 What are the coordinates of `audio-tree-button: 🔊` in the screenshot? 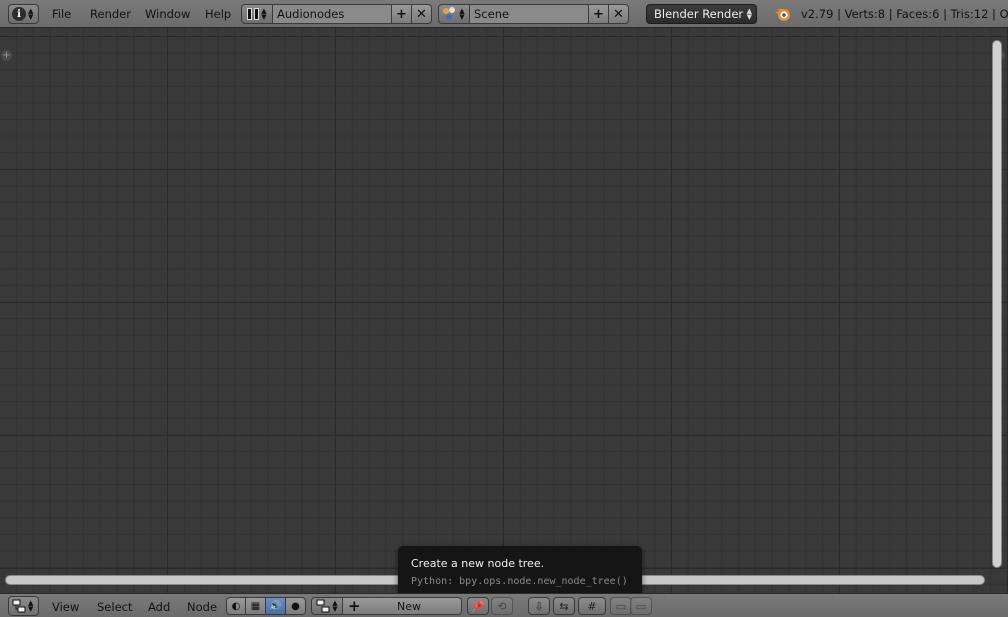 It's located at (276, 606).